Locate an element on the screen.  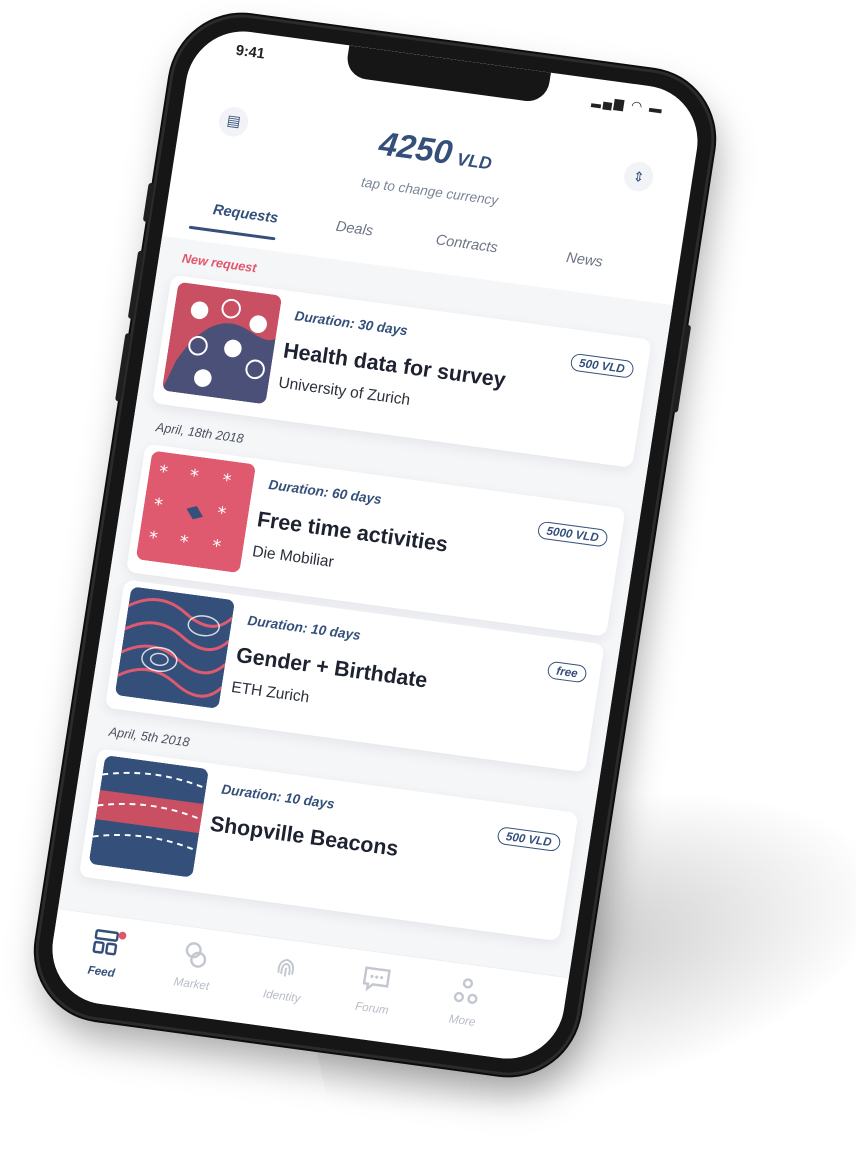
feed-icon is located at coordinates (106, 942).